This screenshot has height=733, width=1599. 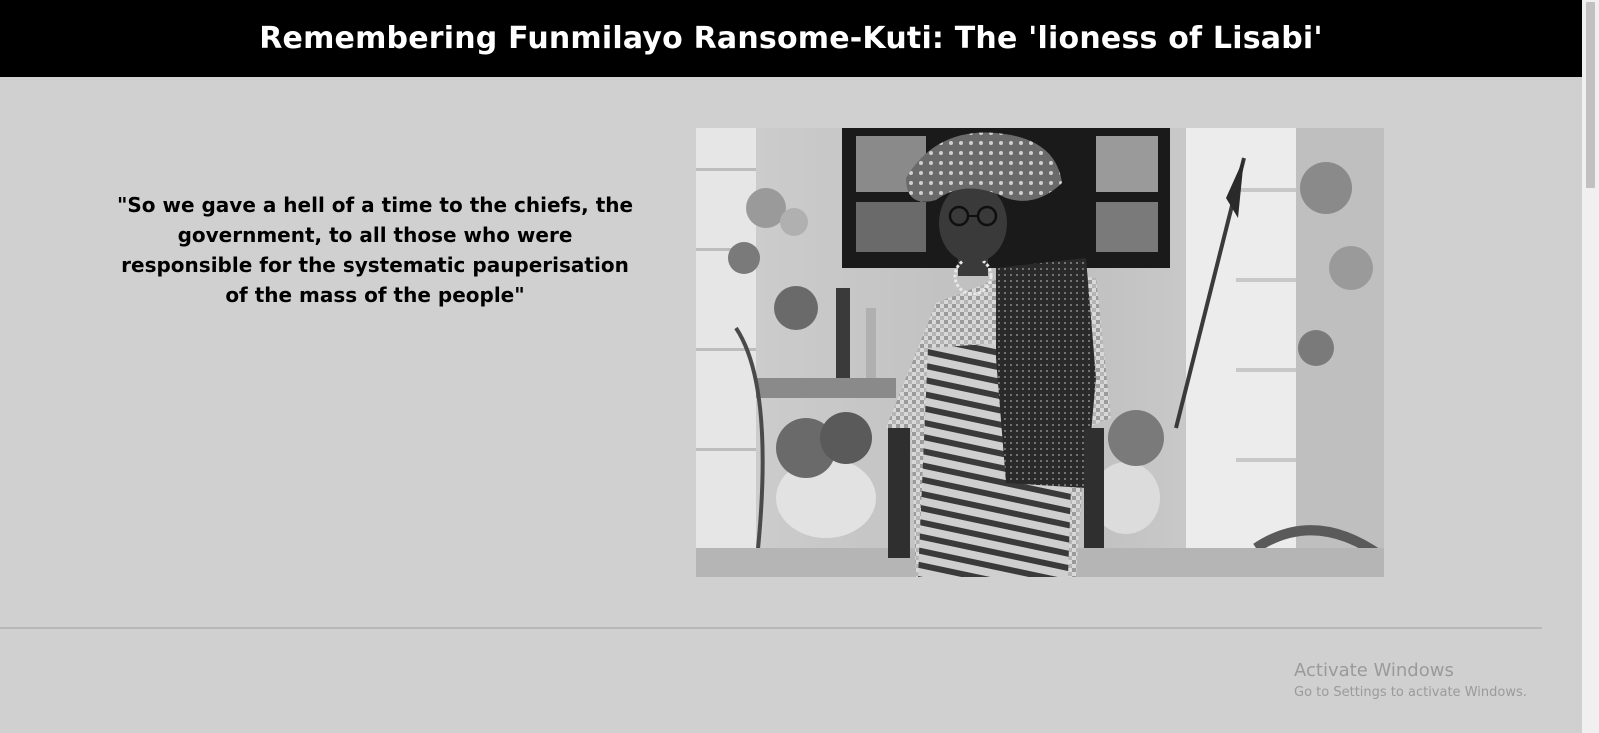 What do you see at coordinates (771, 628) in the screenshot?
I see `section-divider` at bounding box center [771, 628].